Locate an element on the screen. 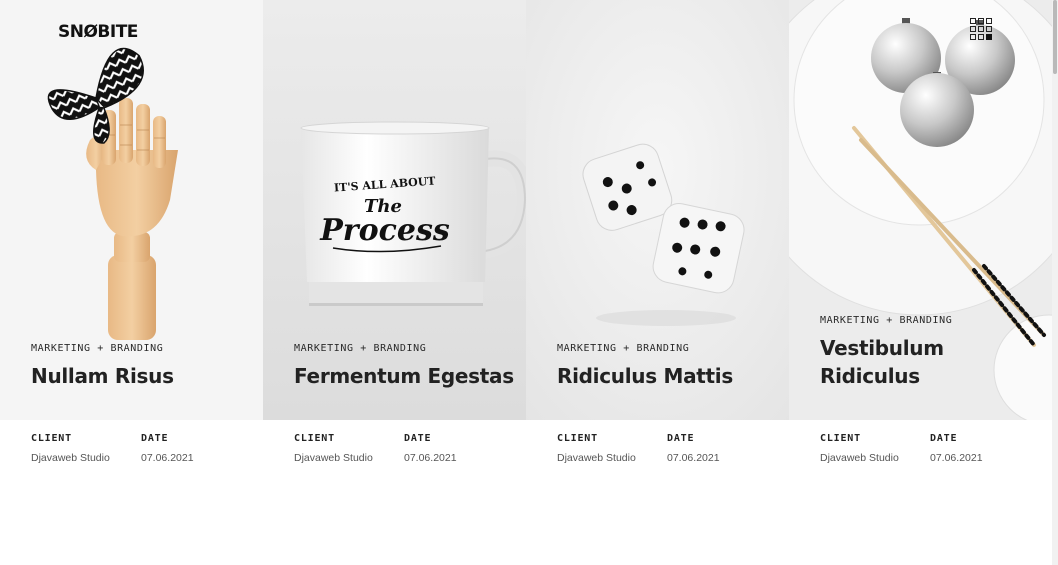 Image resolution: width=1058 pixels, height=565 pixels. grid-menu-button is located at coordinates (981, 29).